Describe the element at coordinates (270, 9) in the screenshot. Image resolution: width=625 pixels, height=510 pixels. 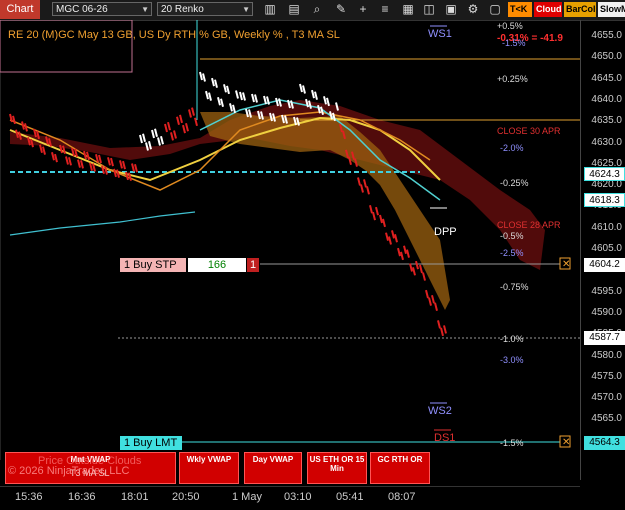
I see `bar-chart-icon: ▥` at that location.